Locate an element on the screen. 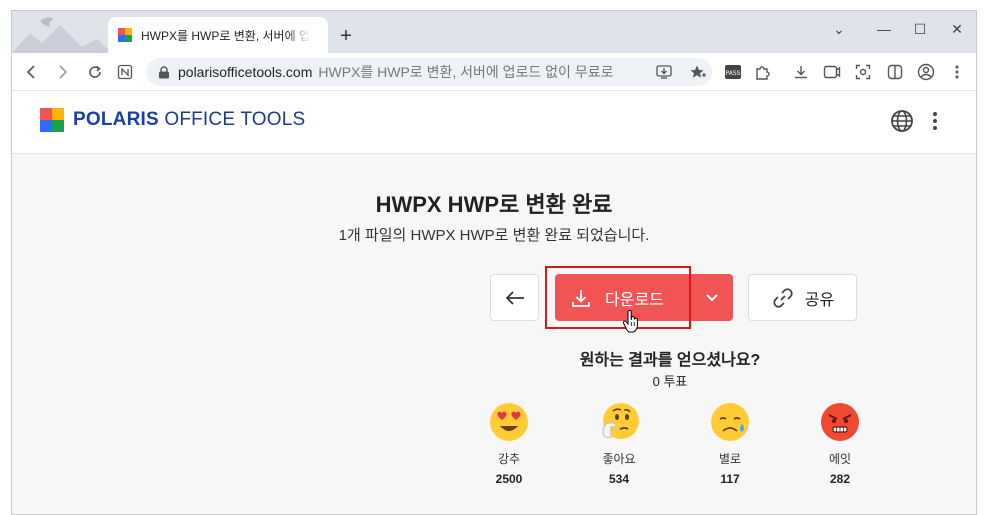 Image resolution: width=988 pixels, height=515 pixels. rating-option-meh: 별로 117 is located at coordinates (730, 444).